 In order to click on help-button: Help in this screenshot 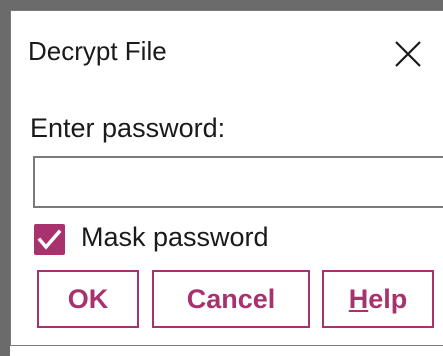, I will do `click(378, 299)`.